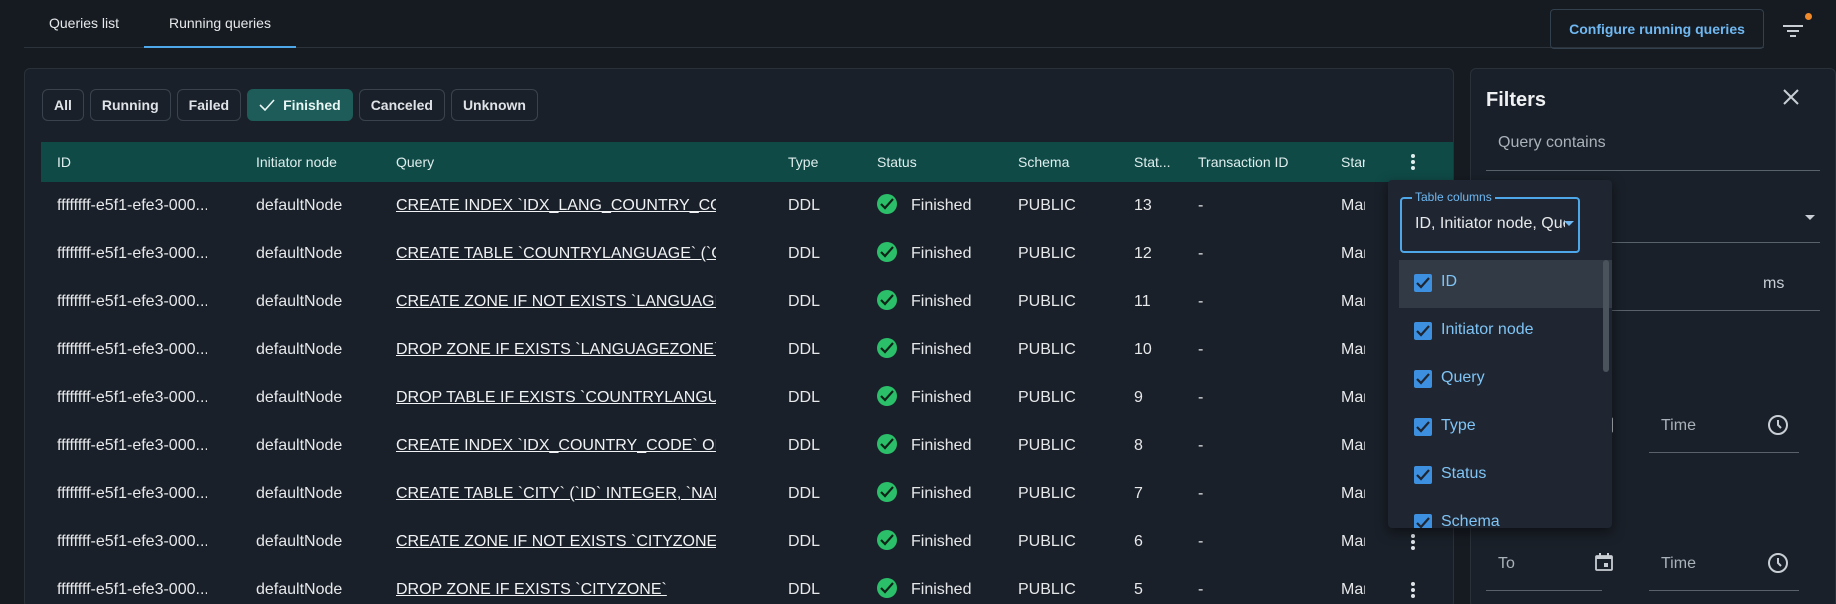 The width and height of the screenshot is (1836, 604). I want to click on column-option: Schema, so click(1505, 514).